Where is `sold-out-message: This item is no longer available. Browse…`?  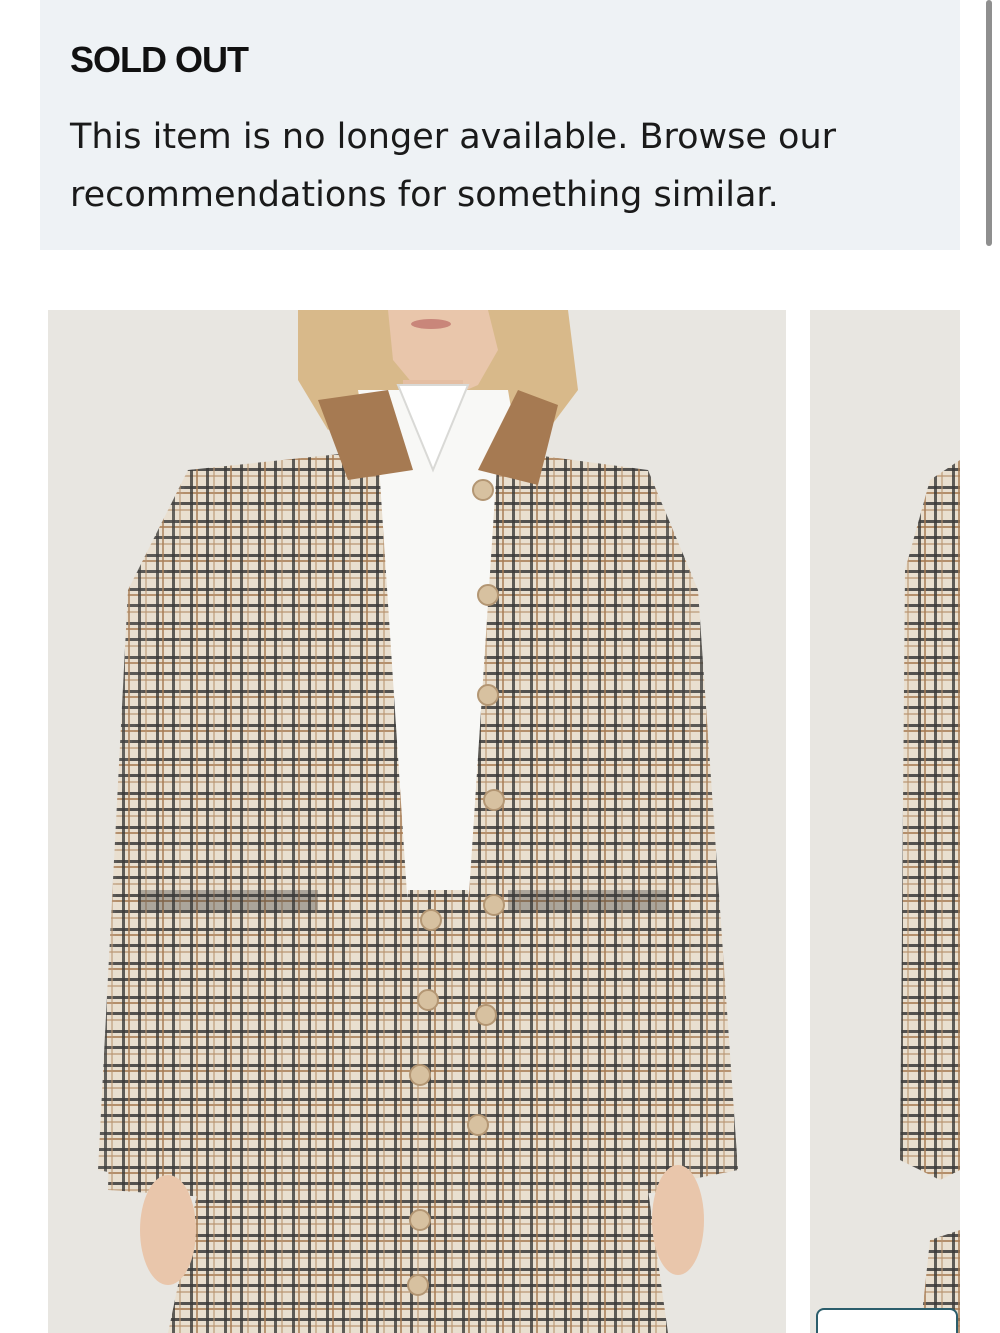
sold-out-message: This item is no longer available. Browse… is located at coordinates (453, 166).